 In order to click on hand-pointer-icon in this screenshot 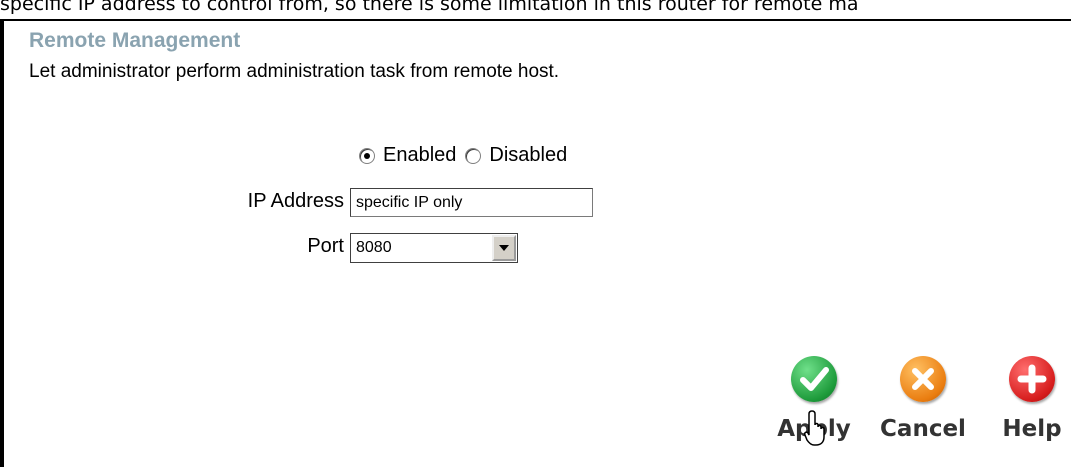, I will do `click(814, 428)`.